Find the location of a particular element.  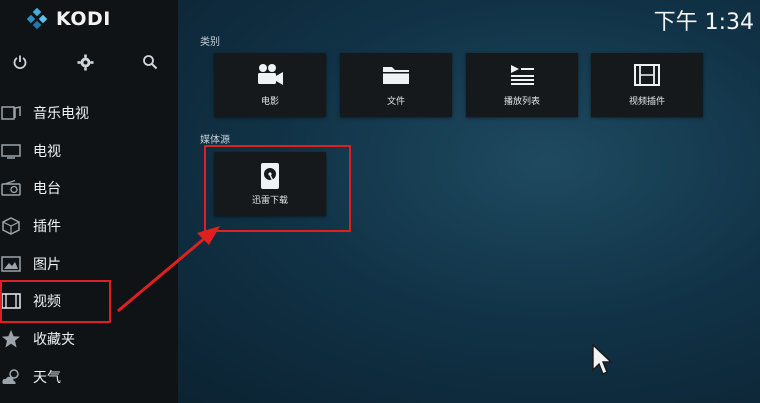

mouse-cursor-icon is located at coordinates (602, 361).